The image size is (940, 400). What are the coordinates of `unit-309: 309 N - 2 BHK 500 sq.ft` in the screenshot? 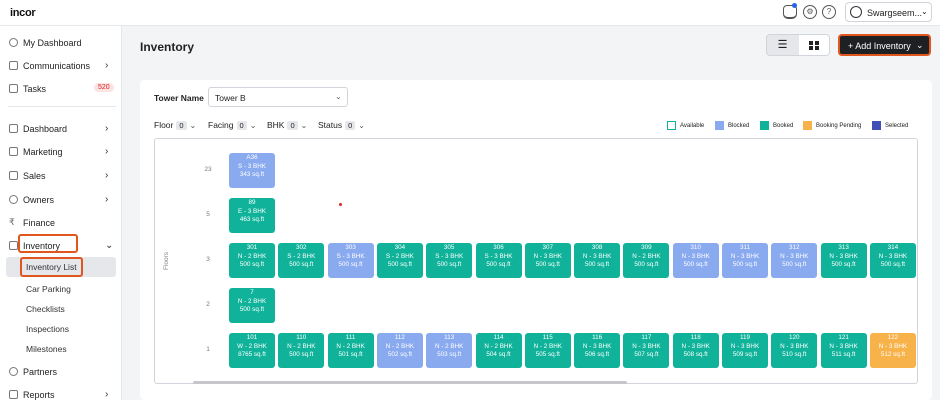 It's located at (646, 260).